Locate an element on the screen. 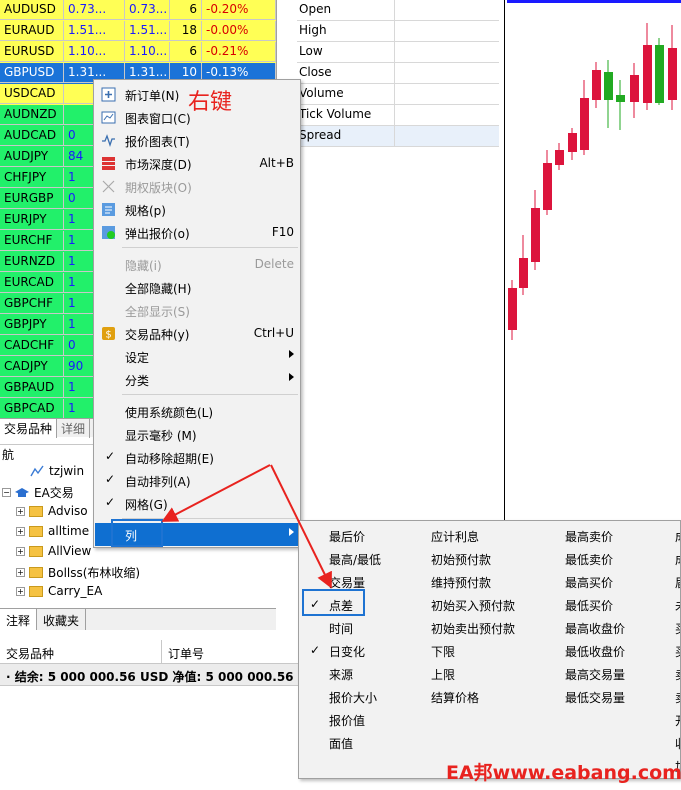 This screenshot has height=790, width=681. symbol-cell: GBPUSD is located at coordinates (32, 73).